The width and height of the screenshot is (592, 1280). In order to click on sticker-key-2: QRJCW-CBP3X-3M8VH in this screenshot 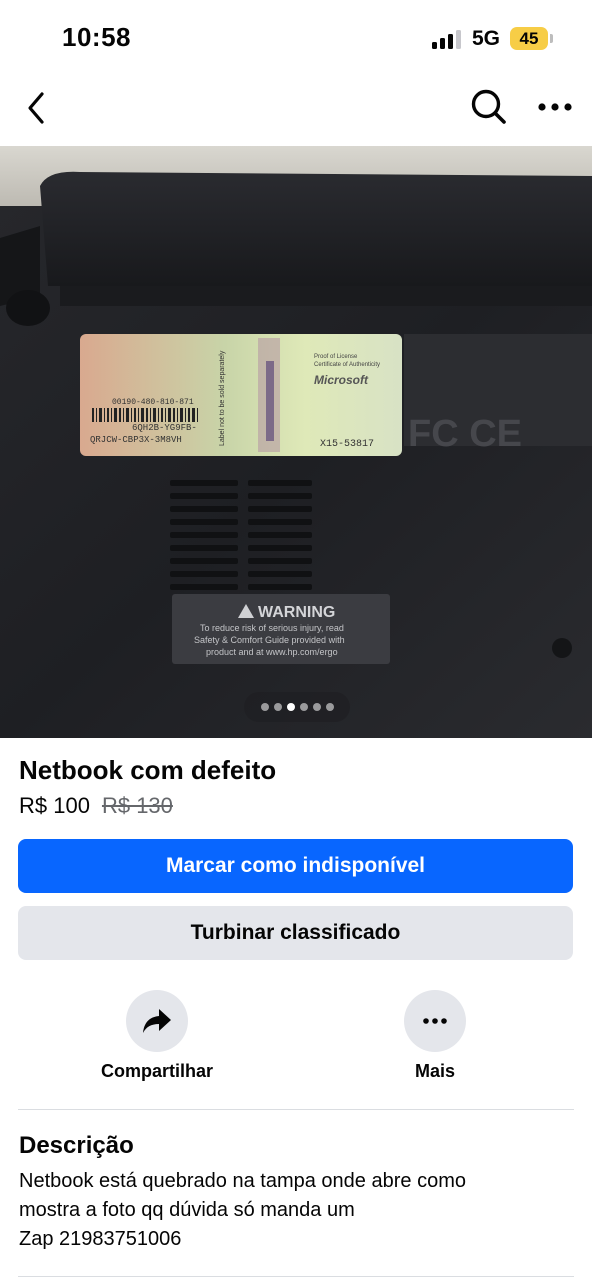, I will do `click(136, 440)`.